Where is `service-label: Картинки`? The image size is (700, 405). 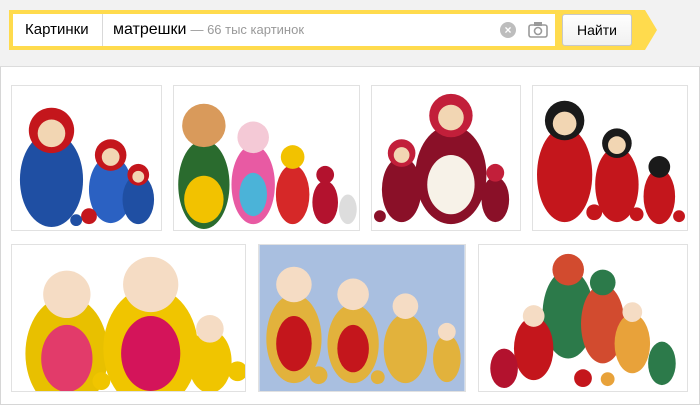 service-label: Картинки is located at coordinates (58, 30).